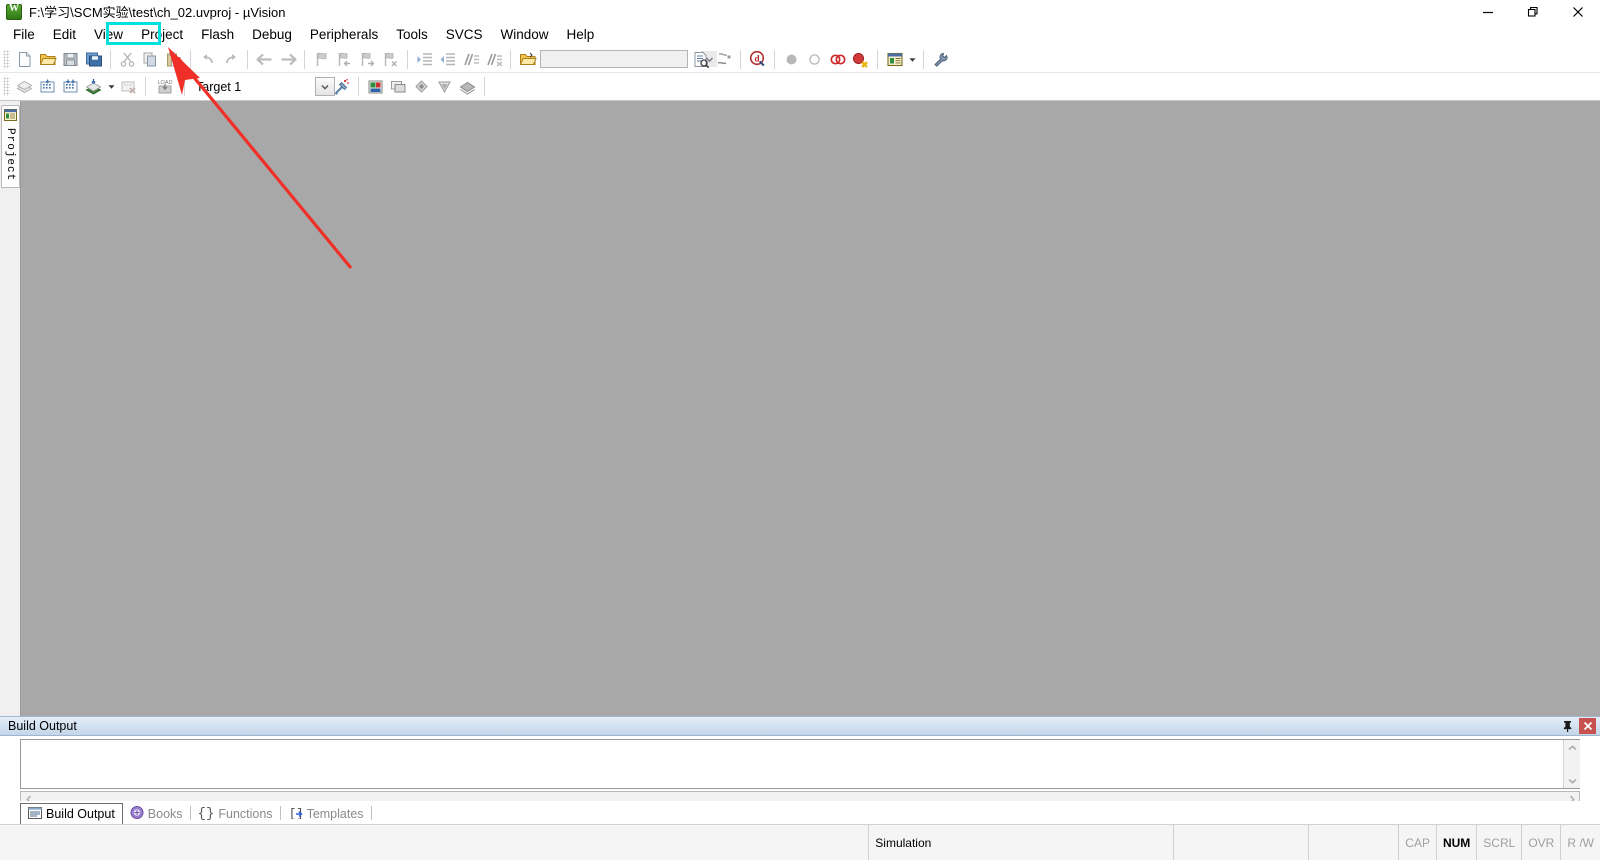 This screenshot has width=1600, height=860. I want to click on configure-icon, so click(940, 59).